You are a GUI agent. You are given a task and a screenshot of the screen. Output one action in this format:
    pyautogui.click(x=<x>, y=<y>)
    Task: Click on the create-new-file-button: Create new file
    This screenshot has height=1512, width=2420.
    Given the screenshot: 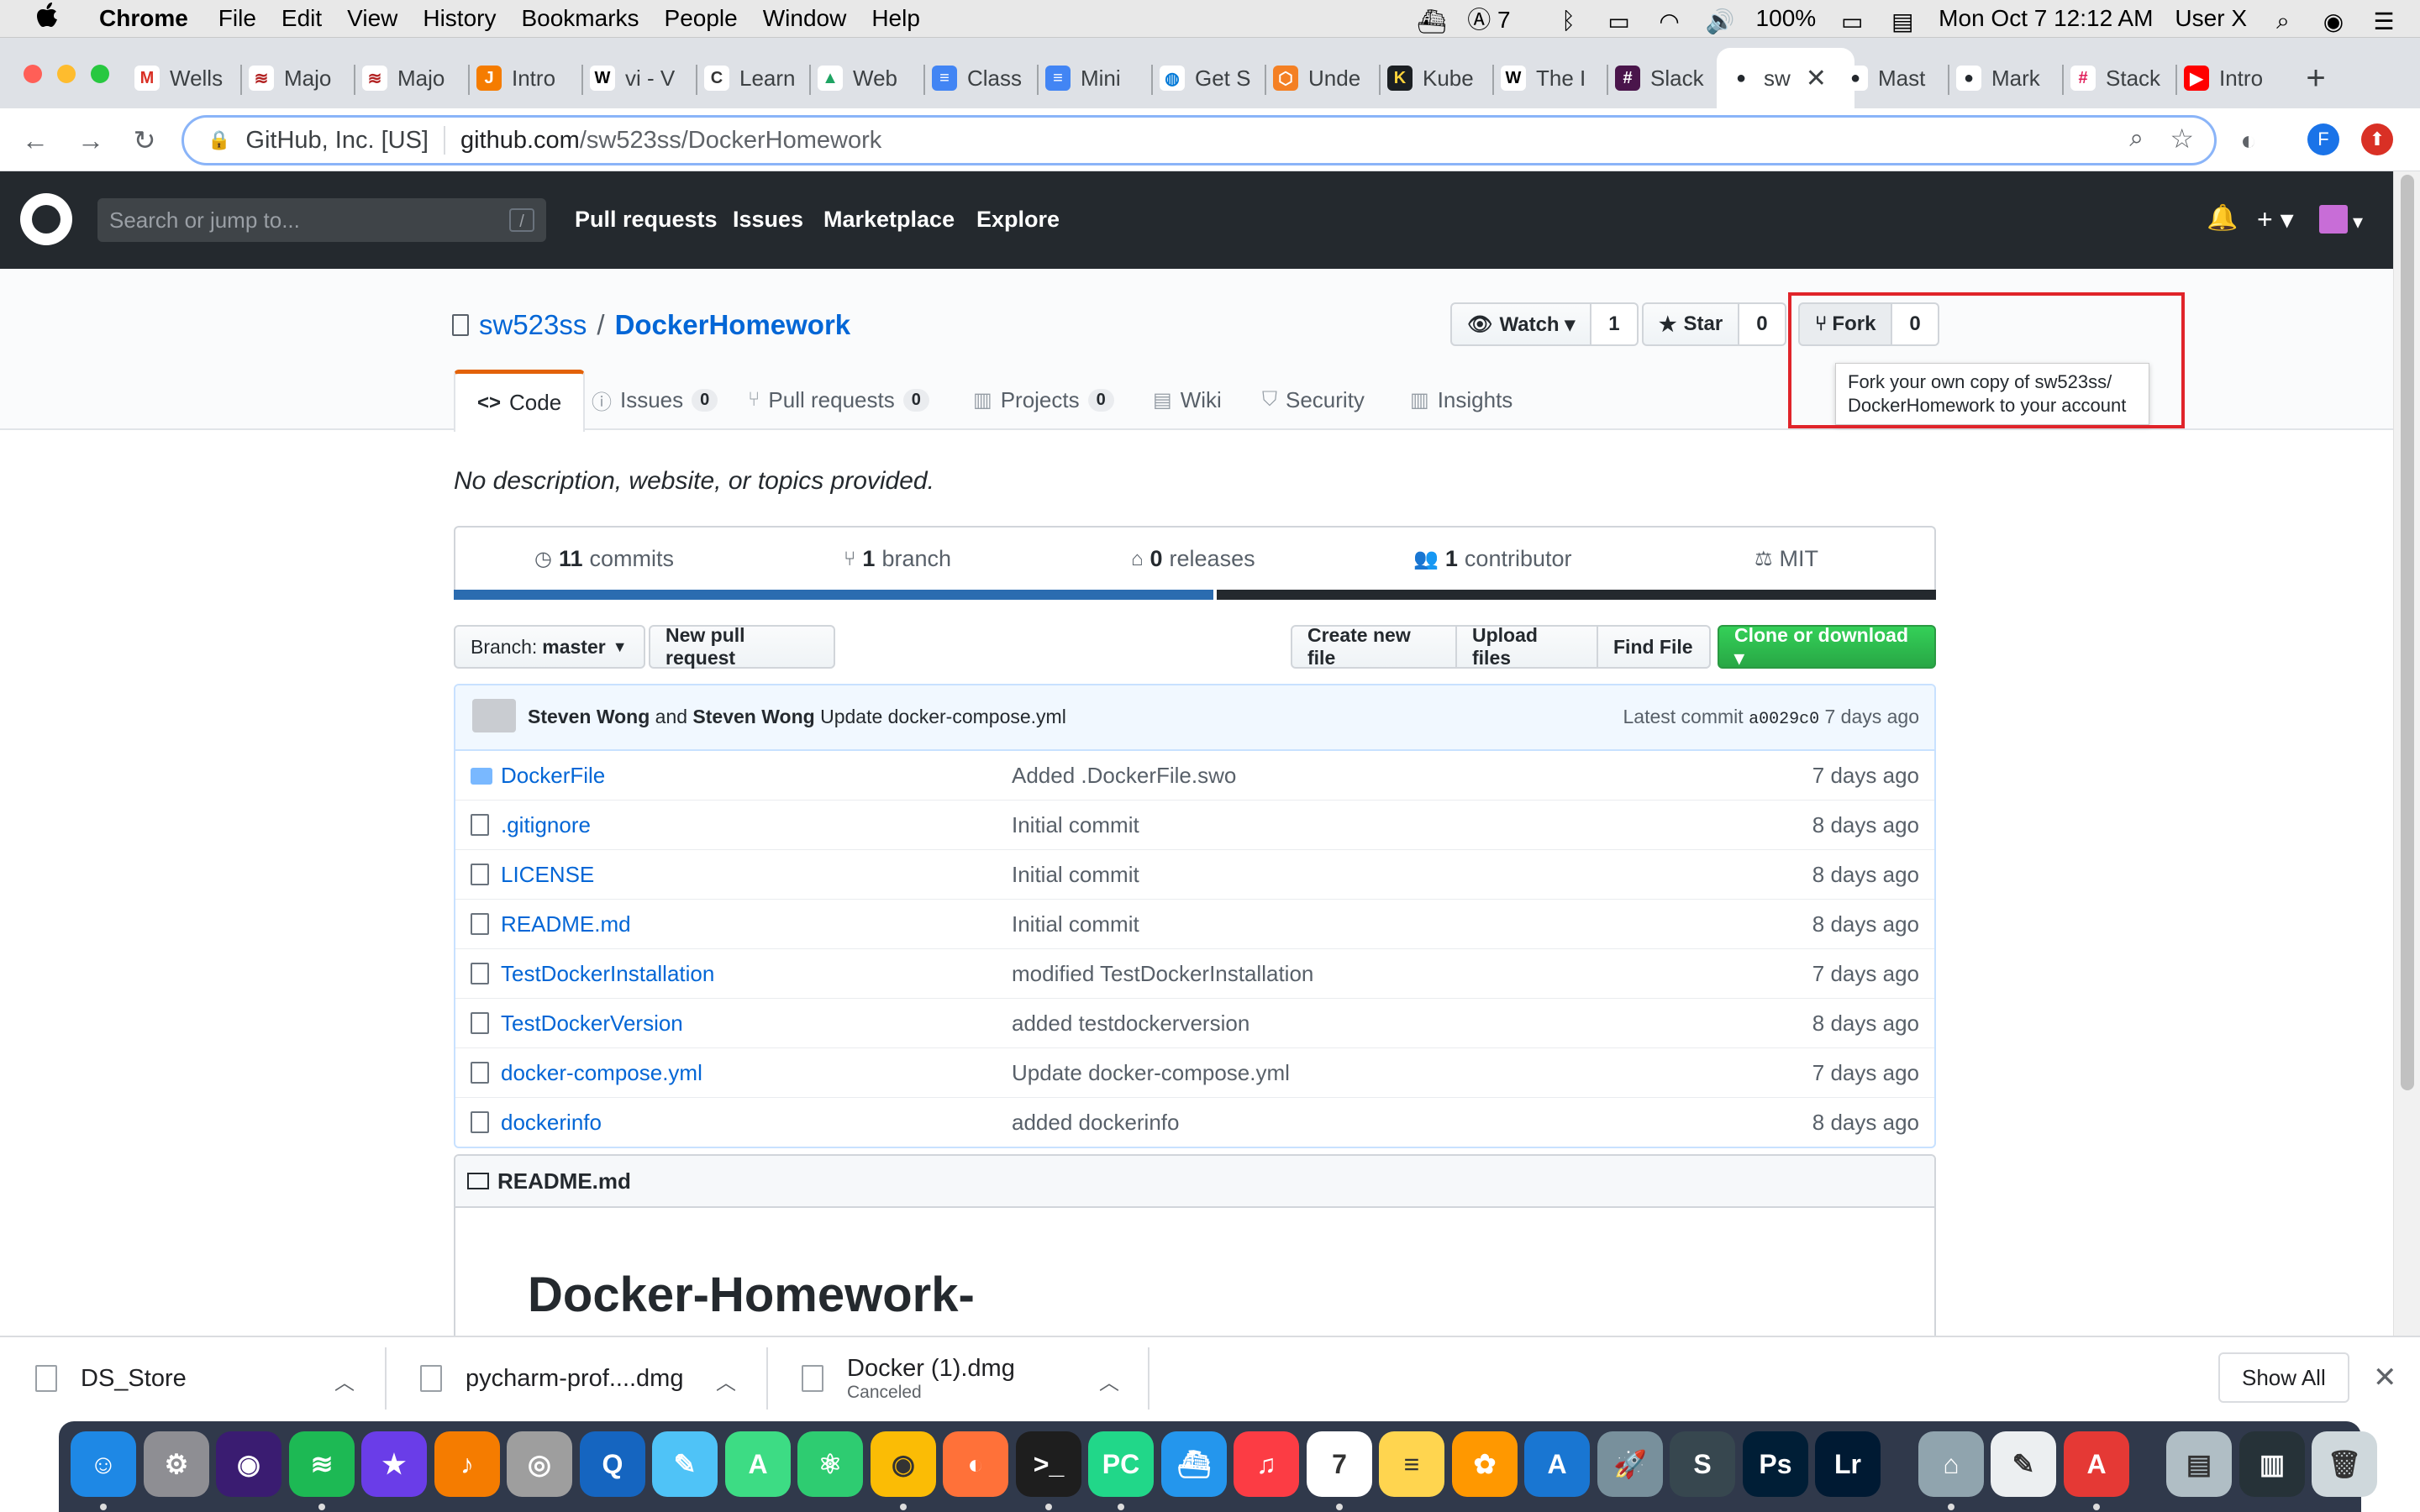 What is the action you would take?
    pyautogui.click(x=1374, y=646)
    